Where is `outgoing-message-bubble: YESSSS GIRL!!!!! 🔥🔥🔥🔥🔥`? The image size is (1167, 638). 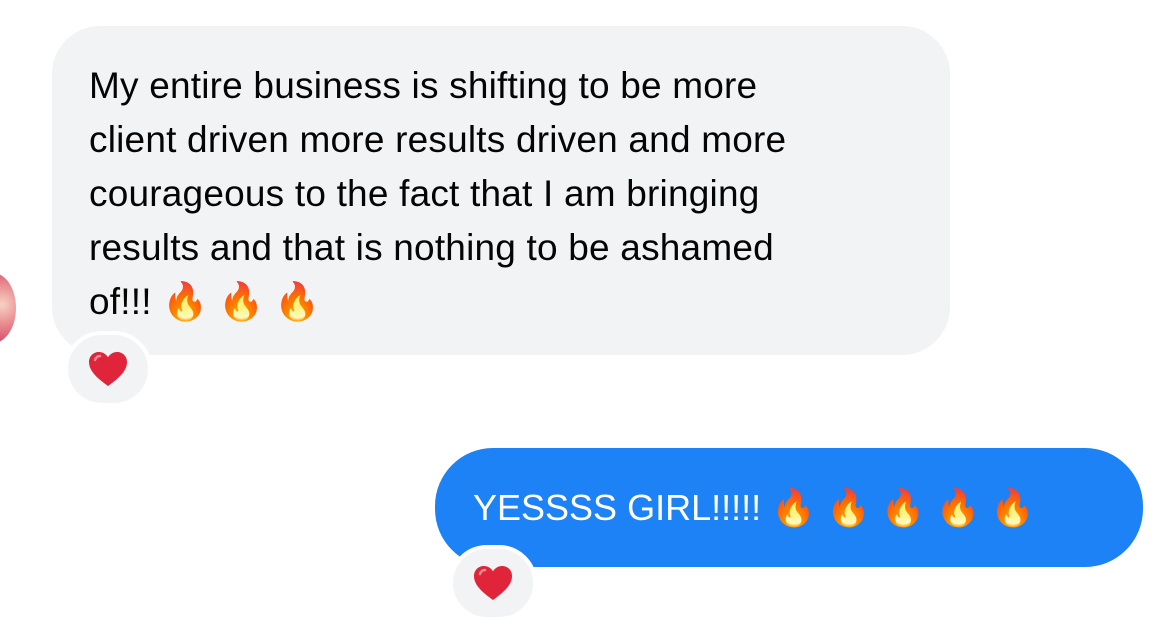
outgoing-message-bubble: YESSSS GIRL!!!!! 🔥🔥🔥🔥🔥 is located at coordinates (789, 507).